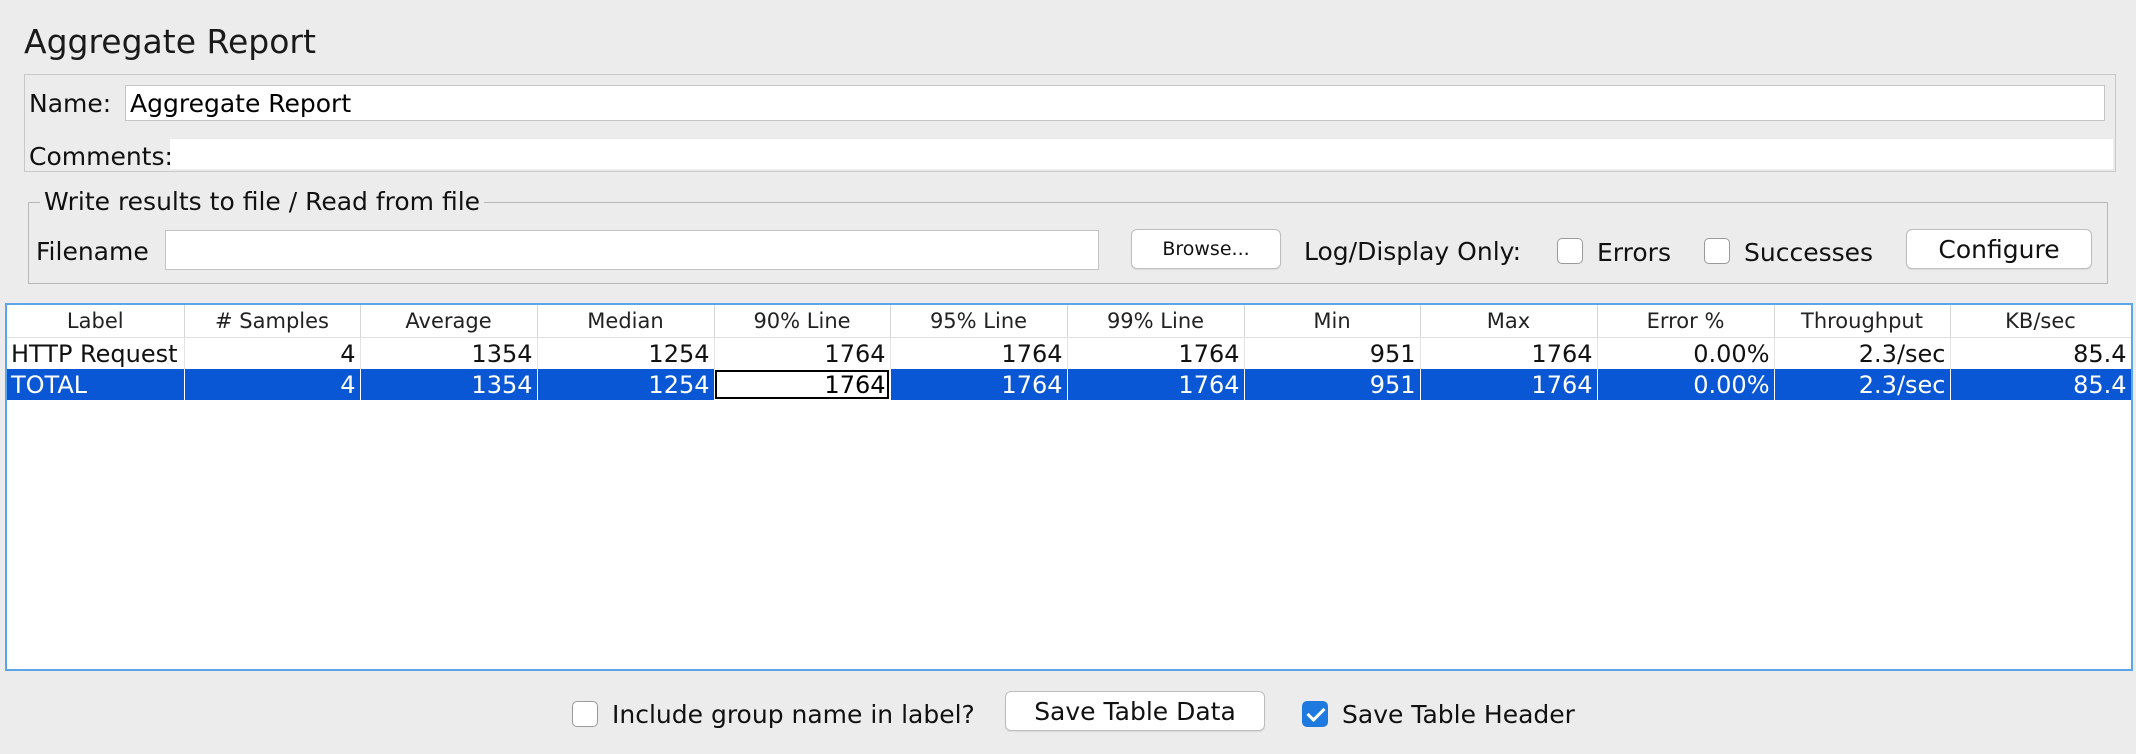 The image size is (2136, 754). Describe the element at coordinates (1999, 249) in the screenshot. I see `configure-button: Configure` at that location.